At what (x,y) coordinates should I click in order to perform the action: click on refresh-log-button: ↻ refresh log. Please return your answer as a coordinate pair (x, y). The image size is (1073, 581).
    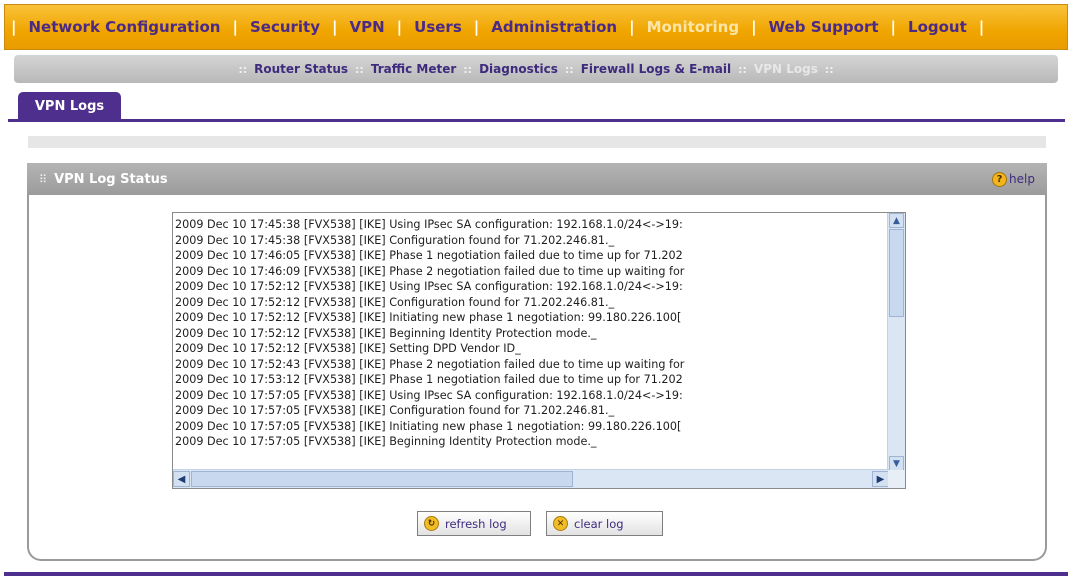
    Looking at the image, I should click on (474, 523).